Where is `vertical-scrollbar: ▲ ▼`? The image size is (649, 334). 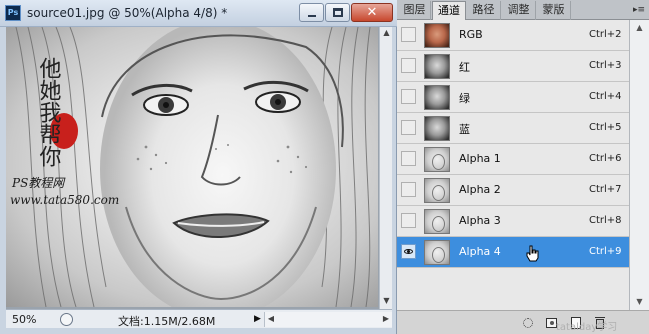
vertical-scrollbar: ▲ ▼ is located at coordinates (385, 168).